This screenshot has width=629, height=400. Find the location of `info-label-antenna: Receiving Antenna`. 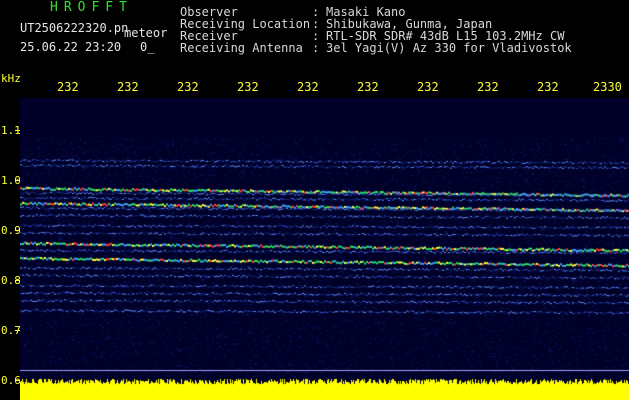

info-label-antenna: Receiving Antenna is located at coordinates (241, 48).